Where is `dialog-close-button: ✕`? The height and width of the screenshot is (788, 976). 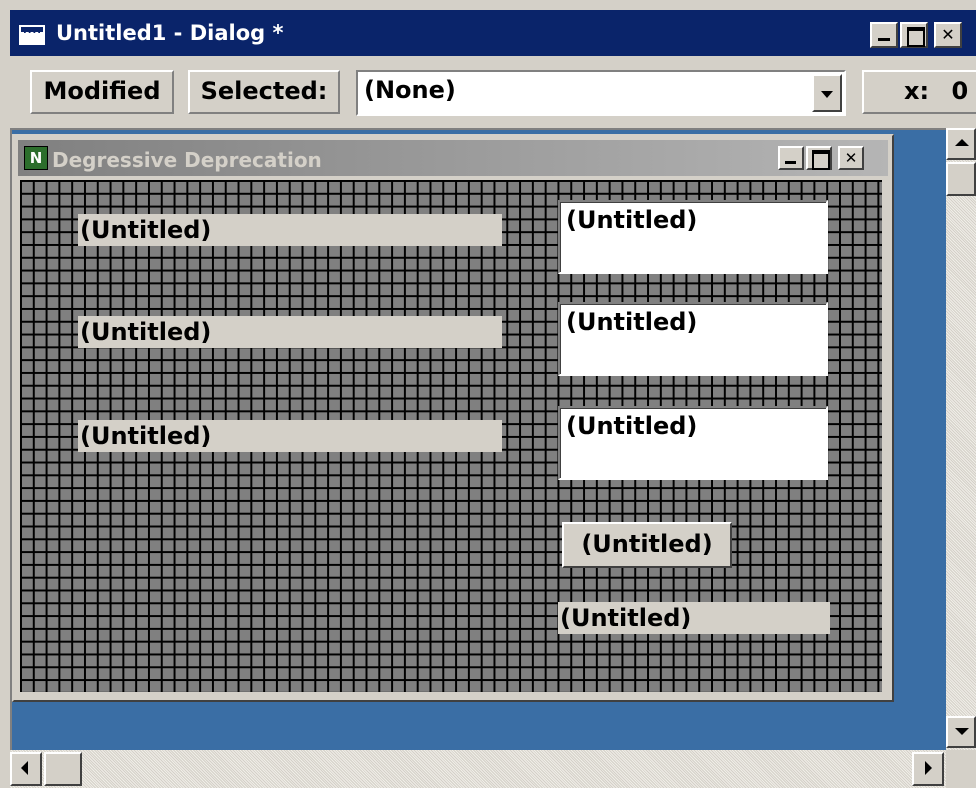
dialog-close-button: ✕ is located at coordinates (851, 158).